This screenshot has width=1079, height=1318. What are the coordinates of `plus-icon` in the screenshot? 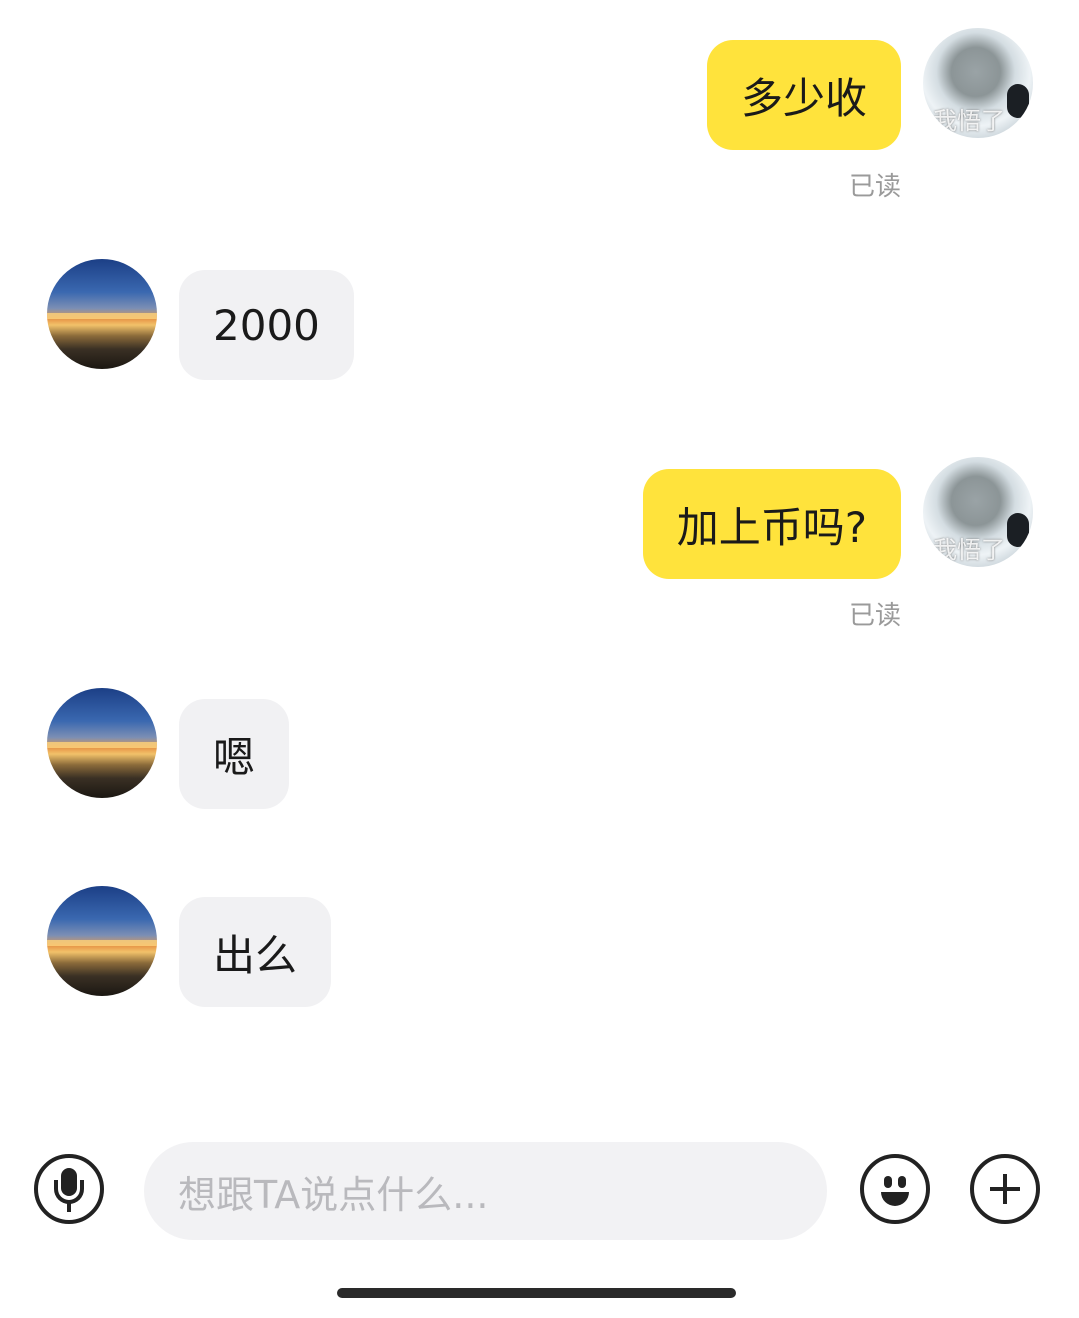 It's located at (1005, 1189).